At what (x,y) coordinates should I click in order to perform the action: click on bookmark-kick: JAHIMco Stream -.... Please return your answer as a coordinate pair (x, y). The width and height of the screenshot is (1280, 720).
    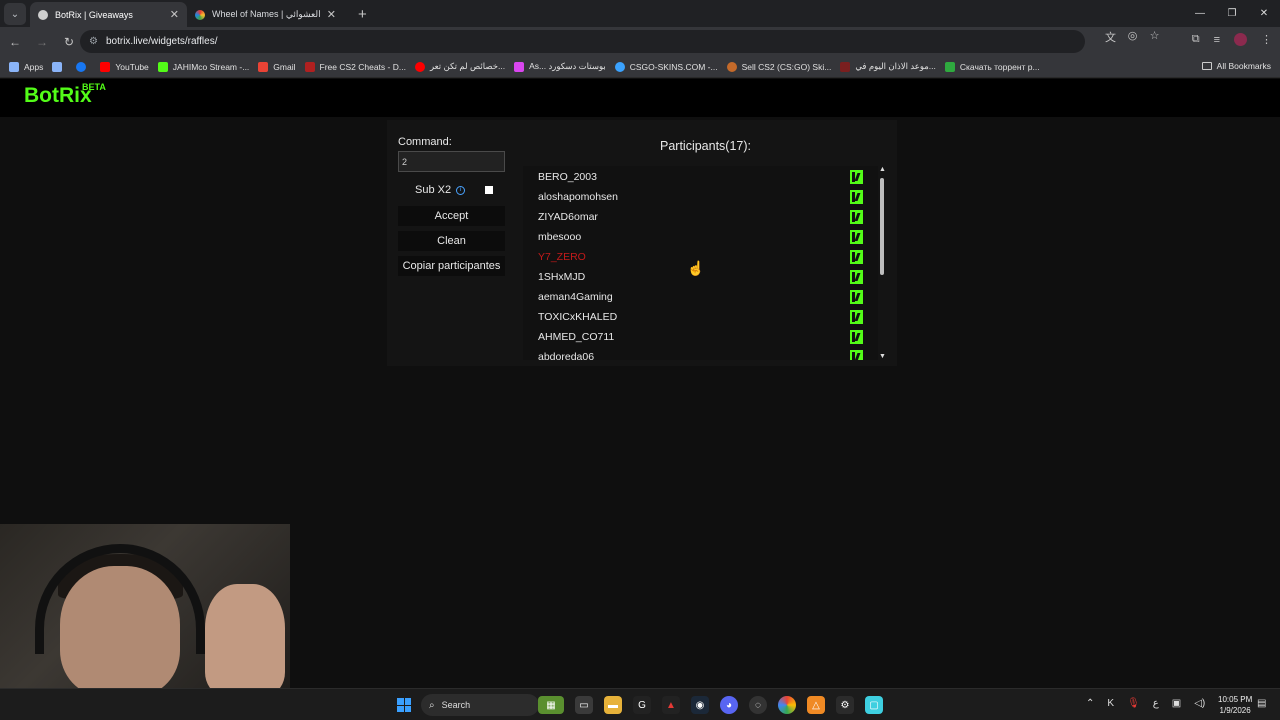
    Looking at the image, I should click on (203, 66).